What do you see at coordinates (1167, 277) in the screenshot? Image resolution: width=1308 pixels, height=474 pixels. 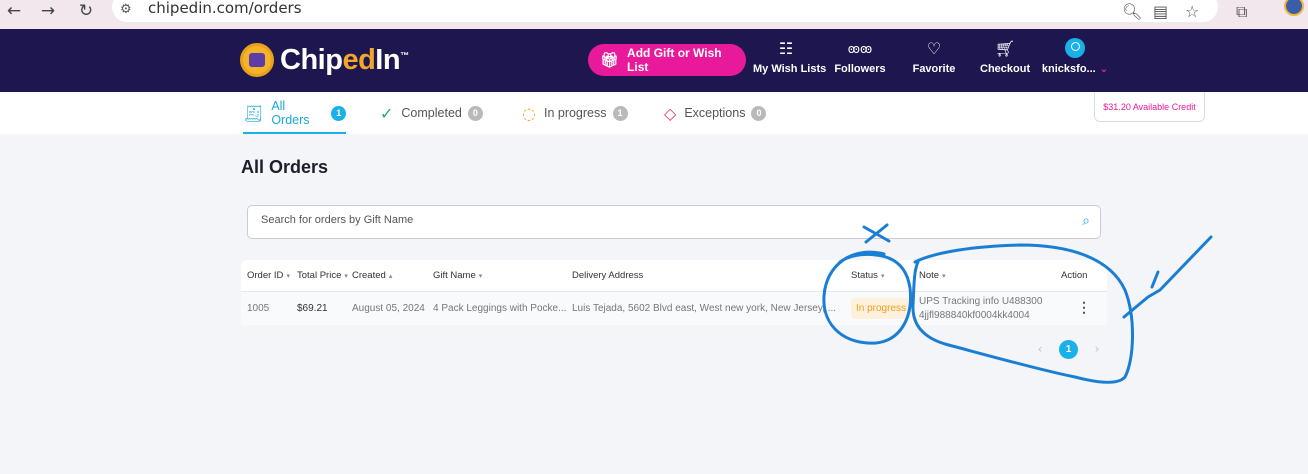 I see `annotation-check-mark` at bounding box center [1167, 277].